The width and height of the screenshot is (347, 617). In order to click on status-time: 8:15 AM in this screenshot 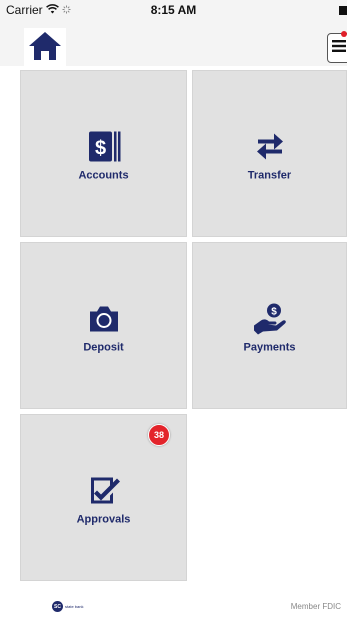, I will do `click(173, 10)`.